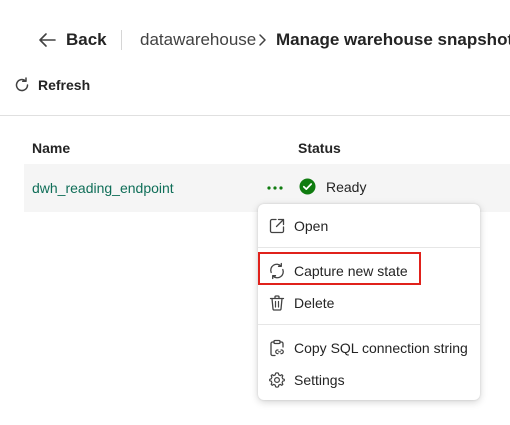 This screenshot has width=510, height=425. Describe the element at coordinates (255, 115) in the screenshot. I see `toolbar-divider` at that location.